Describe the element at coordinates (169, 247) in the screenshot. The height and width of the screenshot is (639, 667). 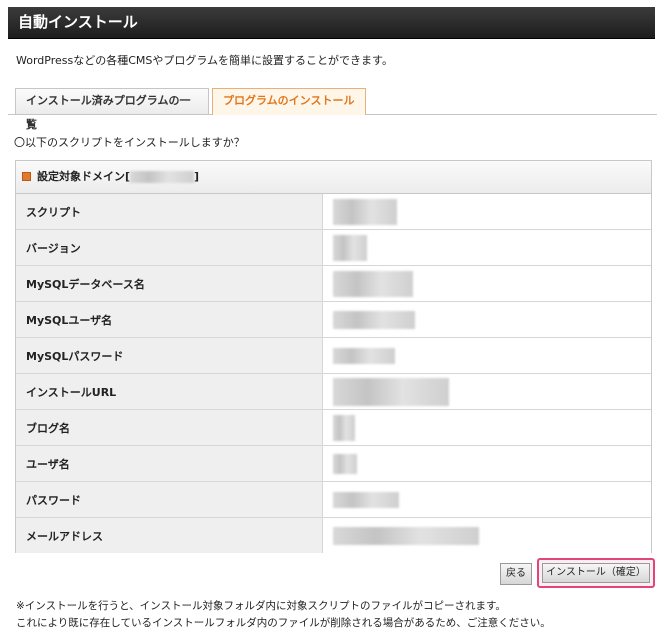
I see `row-label: バージョン` at that location.